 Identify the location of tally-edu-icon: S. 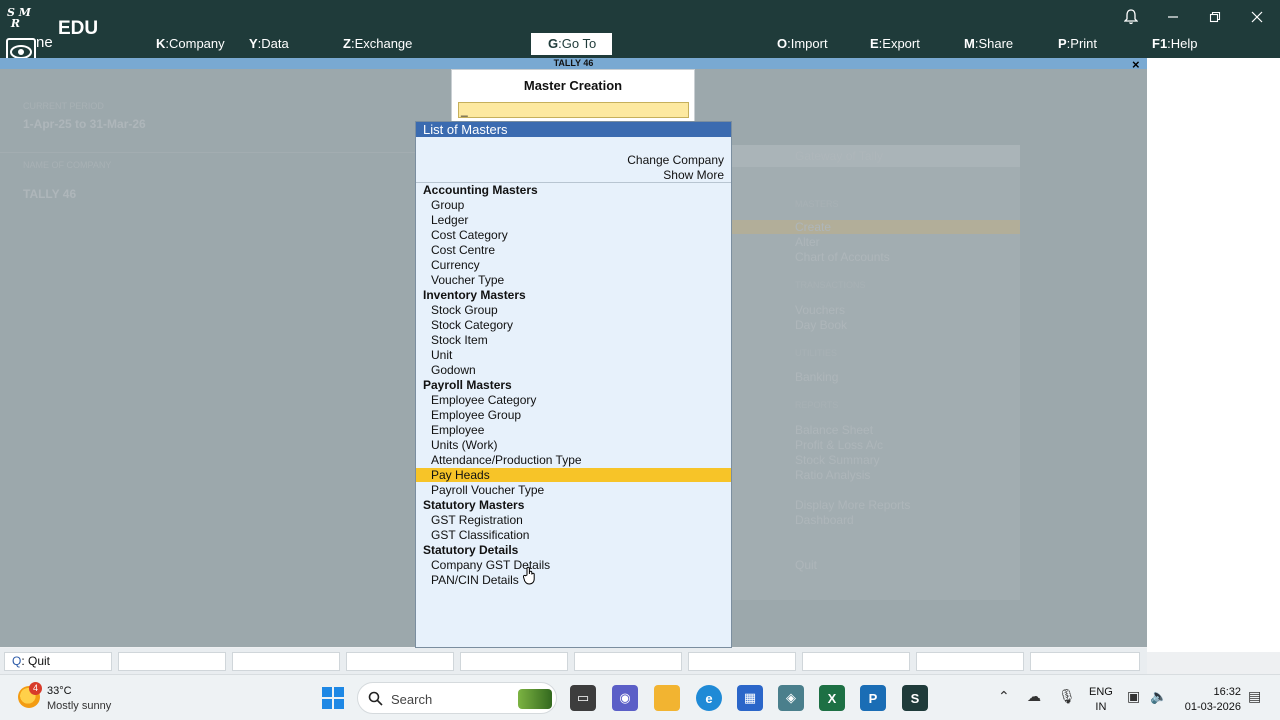
(915, 698).